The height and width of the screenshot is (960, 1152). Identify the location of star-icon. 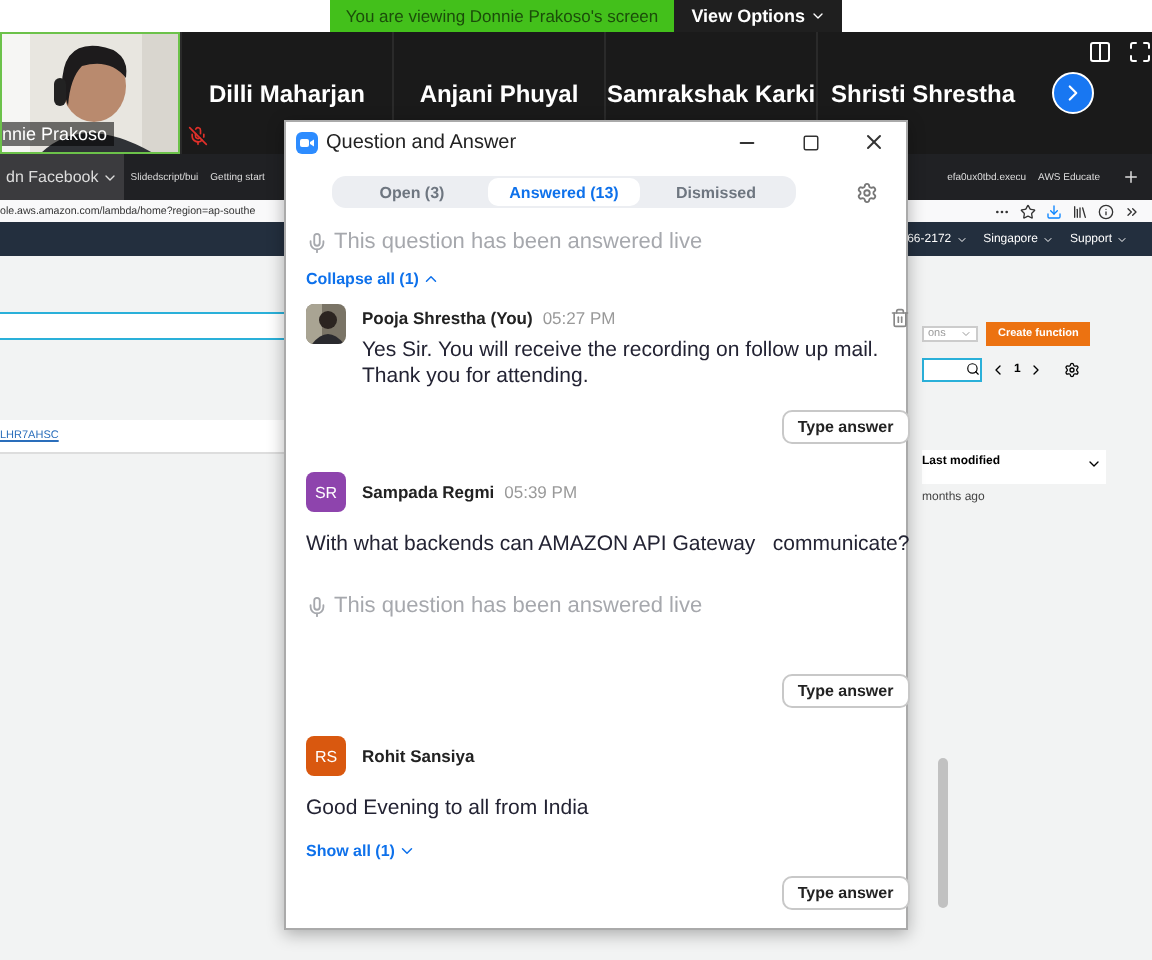
(1028, 211).